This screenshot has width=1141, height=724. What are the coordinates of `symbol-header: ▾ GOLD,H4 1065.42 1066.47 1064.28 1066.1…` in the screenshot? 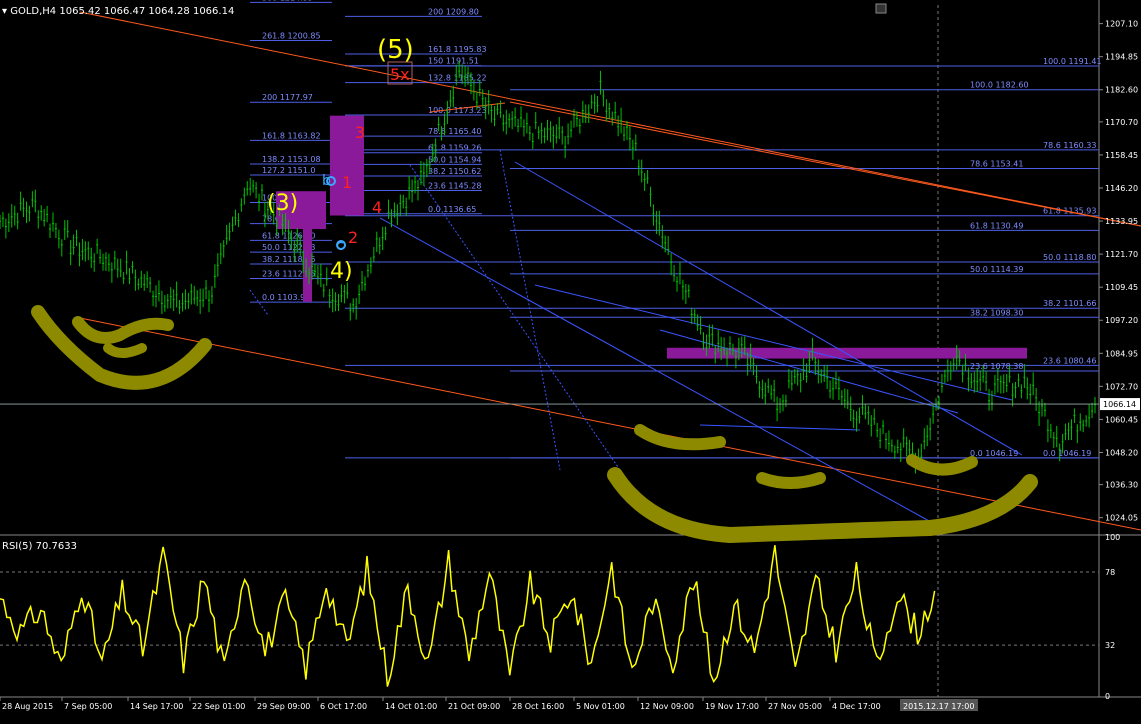 It's located at (118, 11).